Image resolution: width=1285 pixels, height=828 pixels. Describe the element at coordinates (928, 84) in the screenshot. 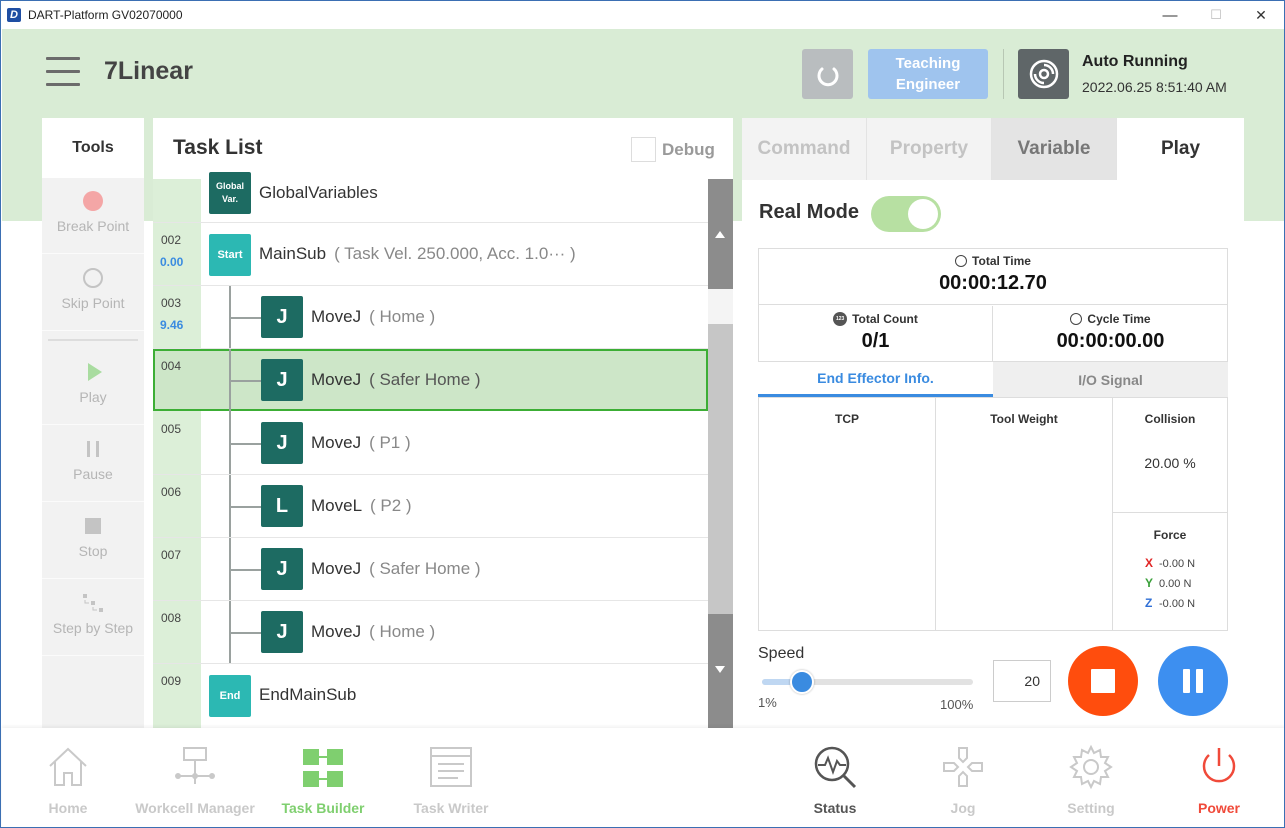

I see `teaching-line-2: Engineer` at that location.